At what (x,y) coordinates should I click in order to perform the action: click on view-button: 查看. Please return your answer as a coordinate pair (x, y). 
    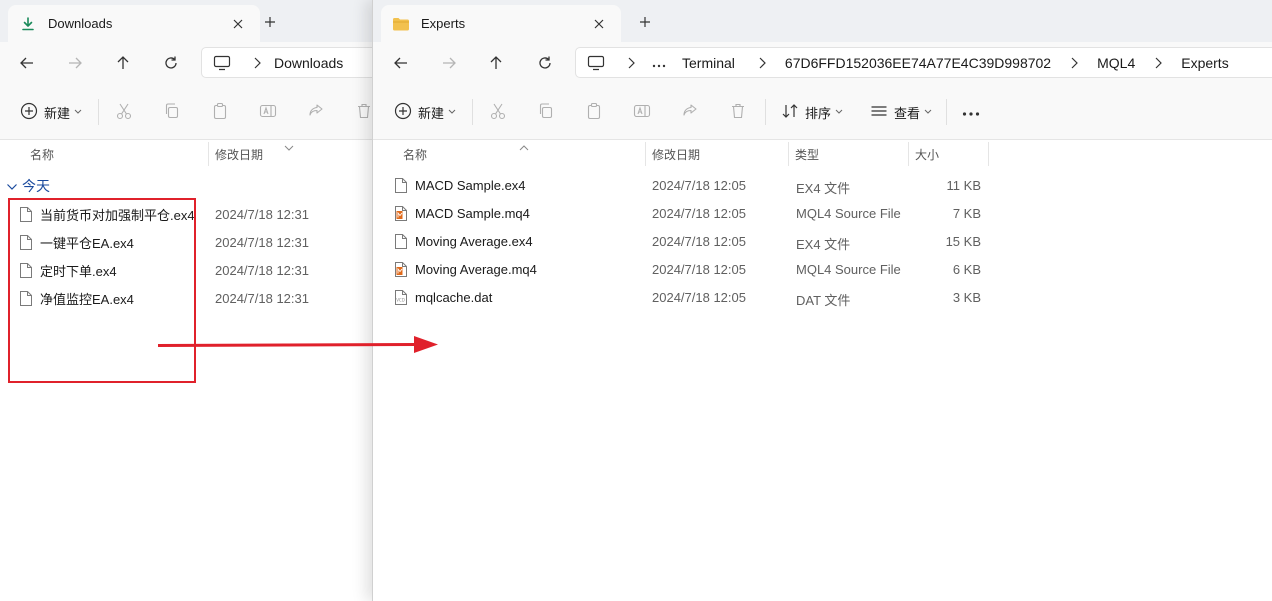
    Looking at the image, I should click on (901, 112).